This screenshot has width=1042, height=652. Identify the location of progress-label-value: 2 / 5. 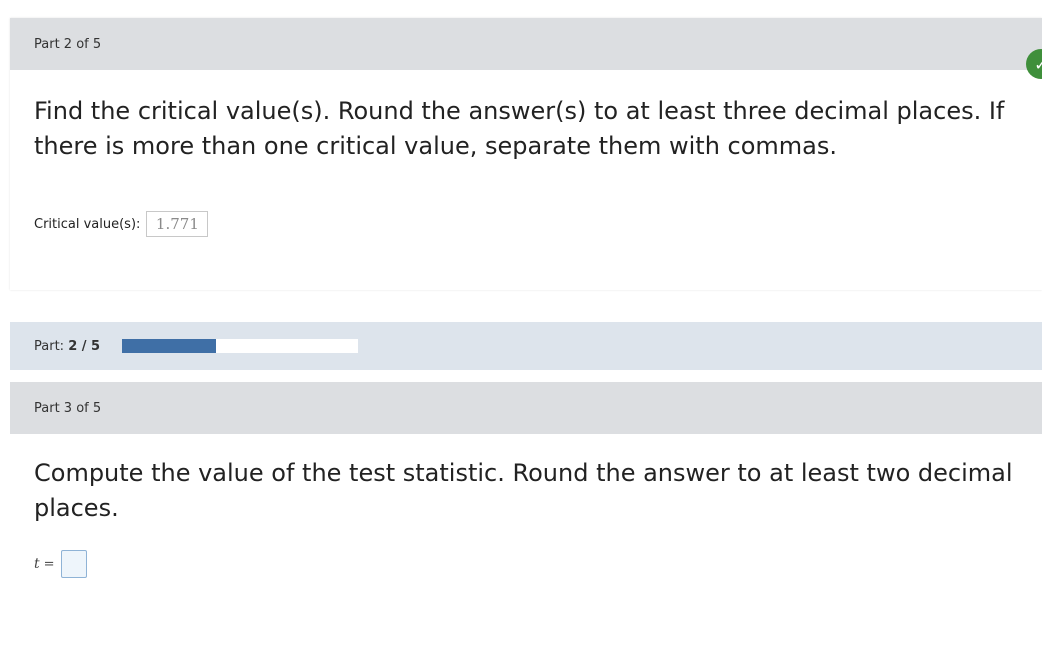
(84, 346).